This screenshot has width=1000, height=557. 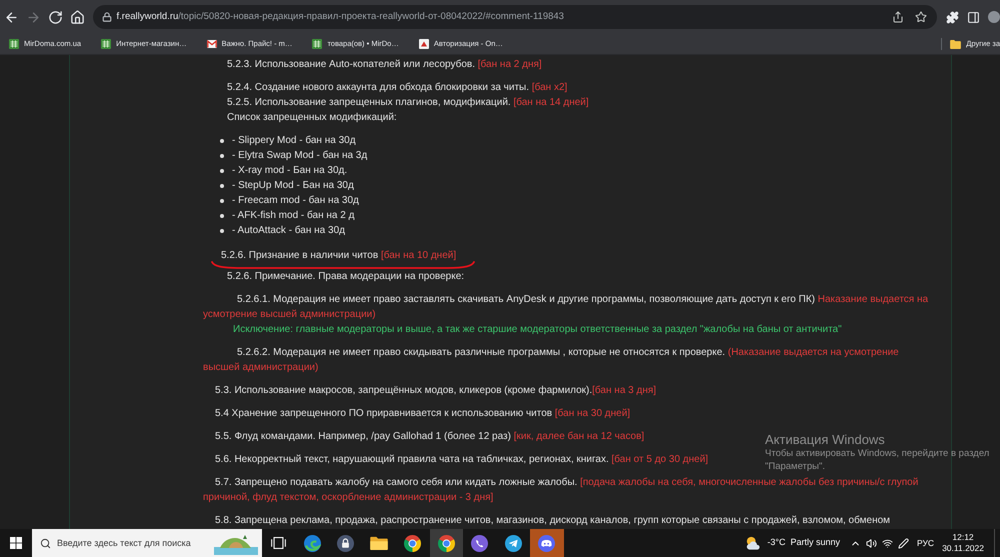 I want to click on sun-cloud-icon, so click(x=753, y=543).